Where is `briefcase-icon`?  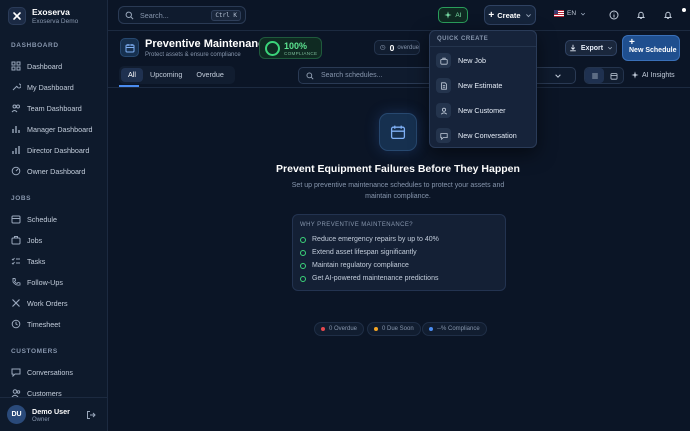
briefcase-icon is located at coordinates (443, 60).